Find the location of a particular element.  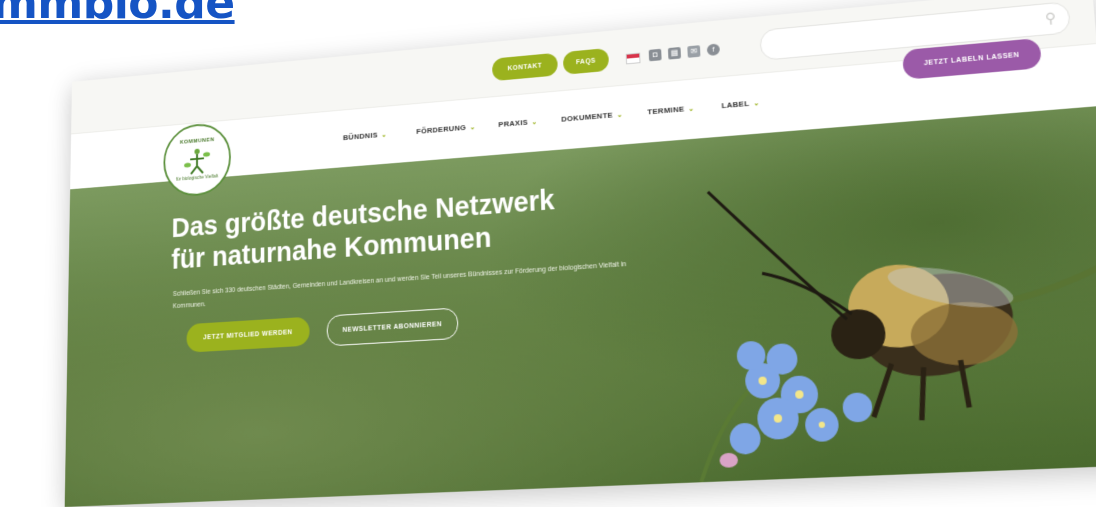

mail-icon: ✉ is located at coordinates (693, 51).